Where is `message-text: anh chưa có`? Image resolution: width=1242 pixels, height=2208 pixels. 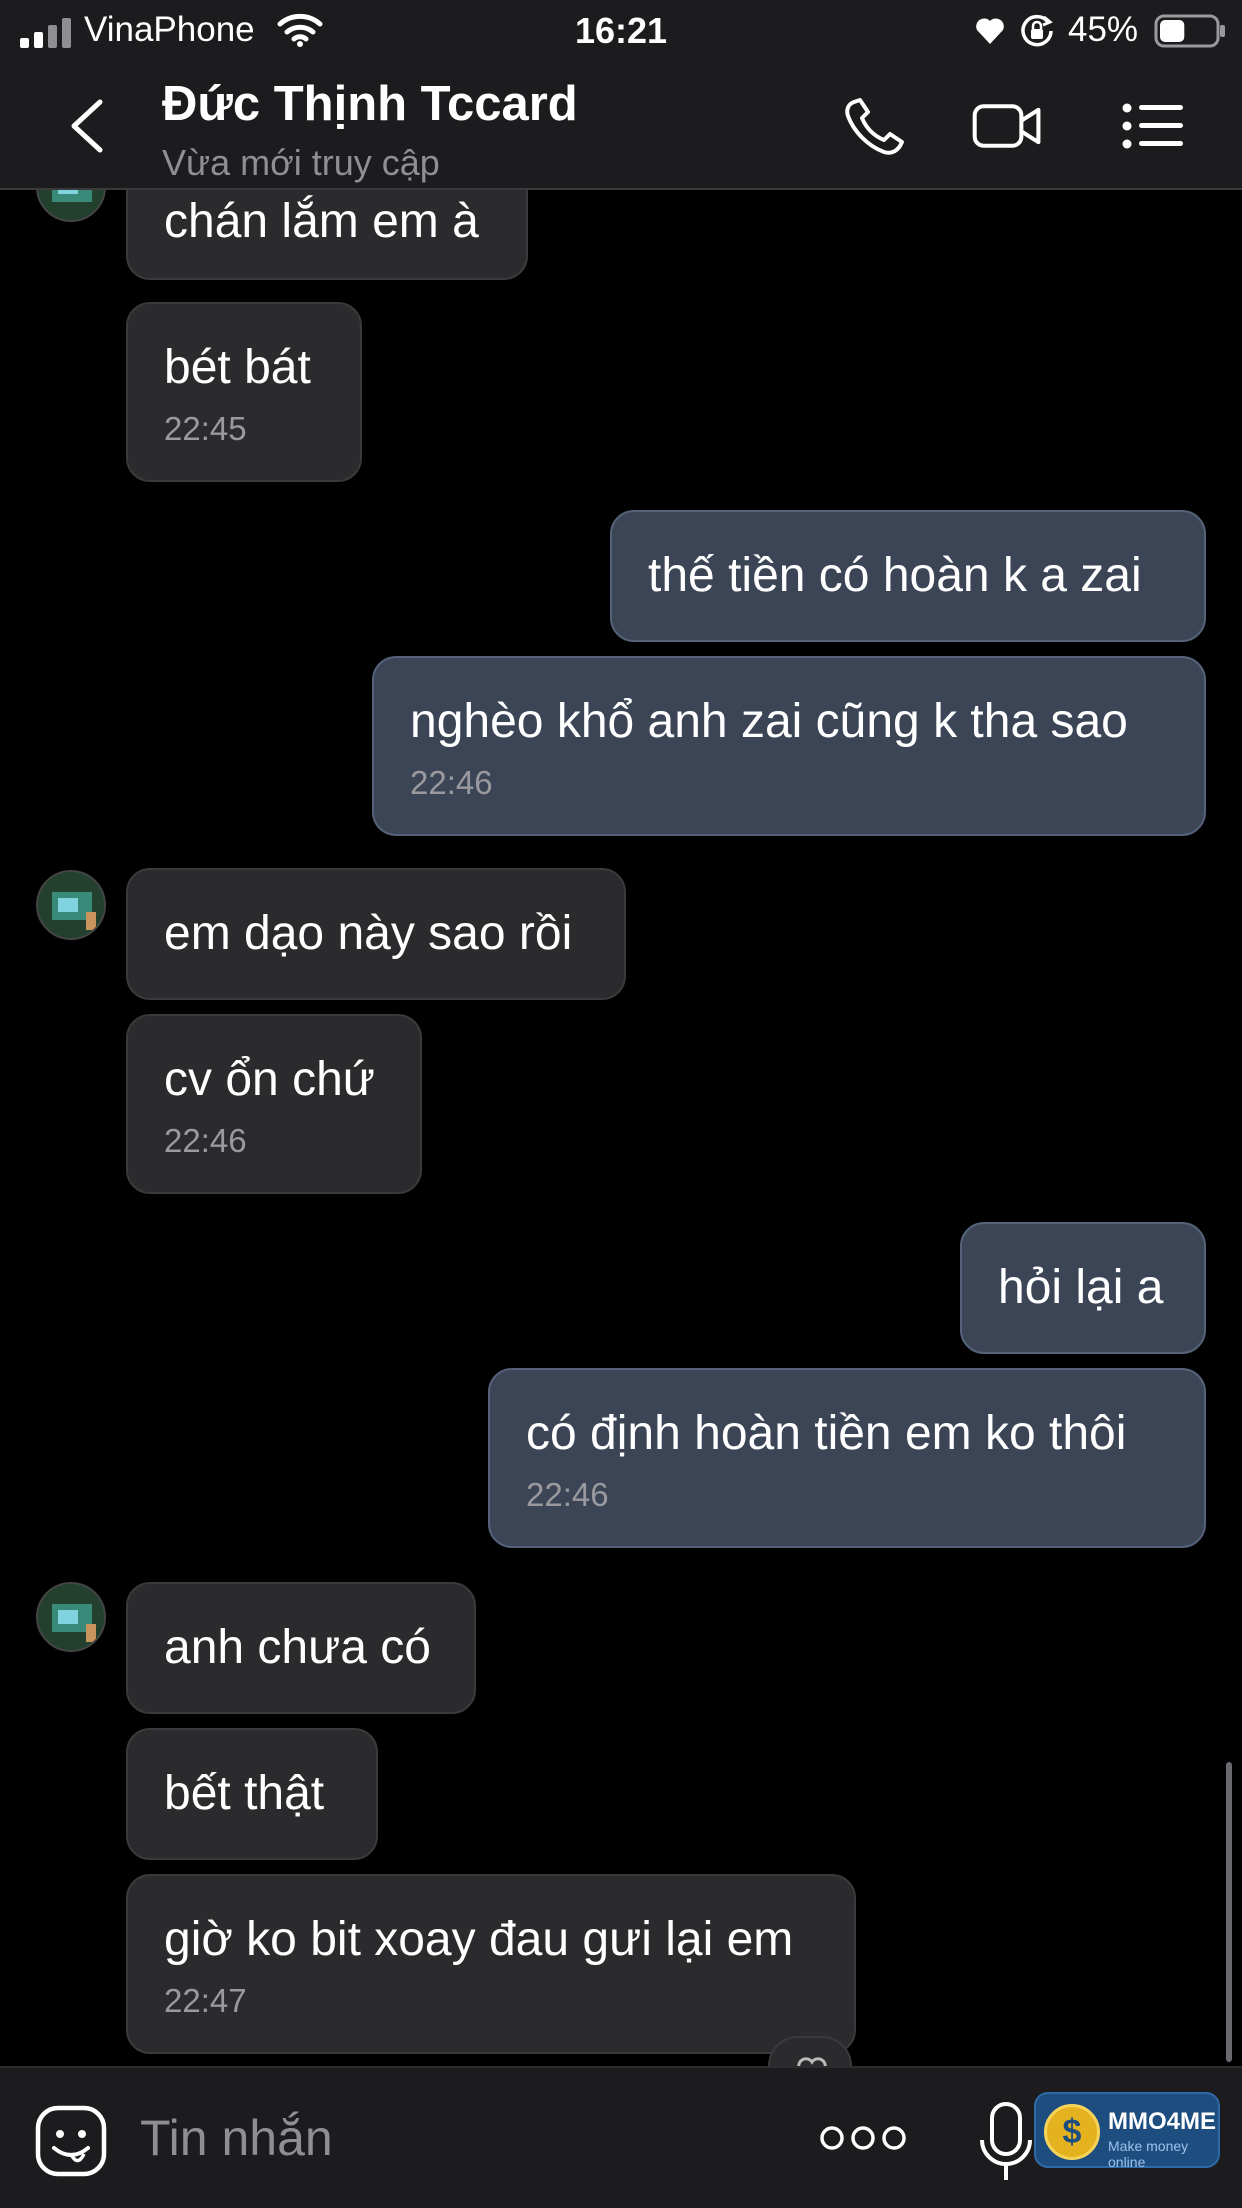 message-text: anh chưa có is located at coordinates (297, 1647).